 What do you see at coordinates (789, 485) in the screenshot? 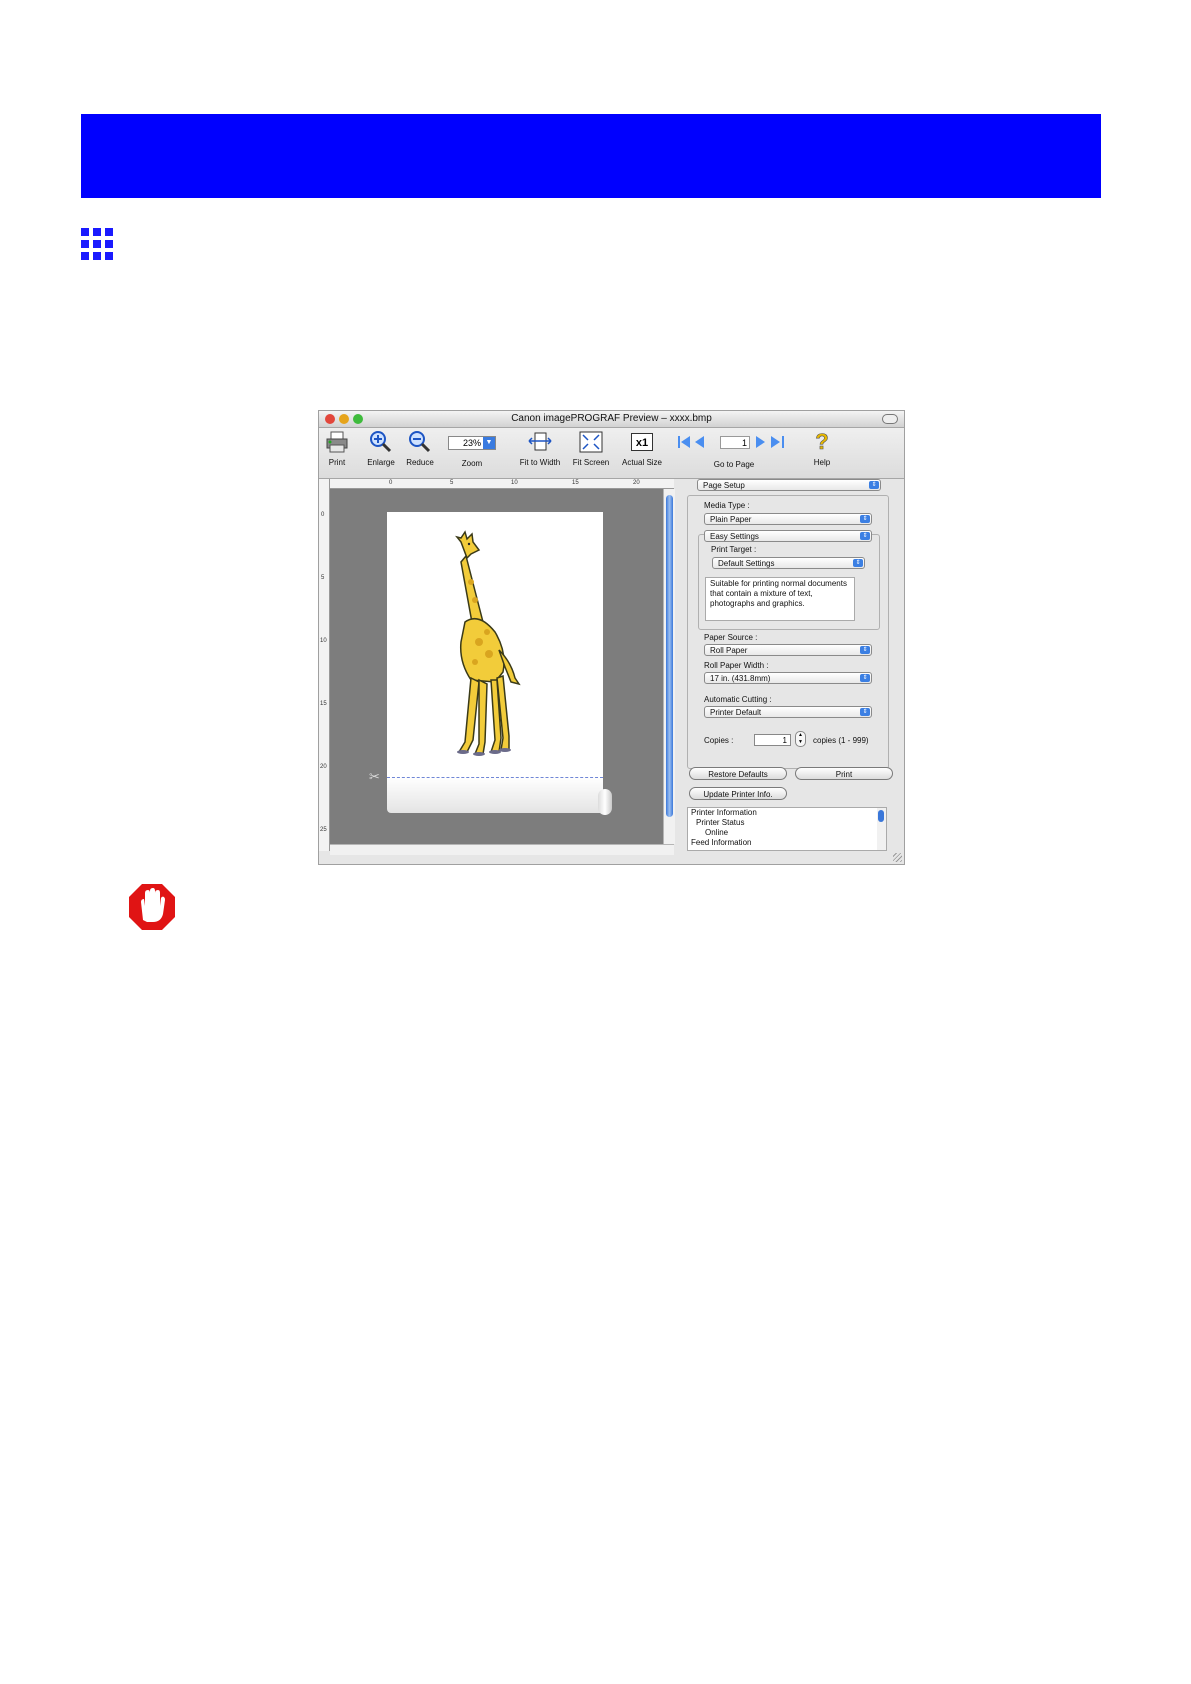
I see `page-setup-popup: Page Setup ⇕` at bounding box center [789, 485].